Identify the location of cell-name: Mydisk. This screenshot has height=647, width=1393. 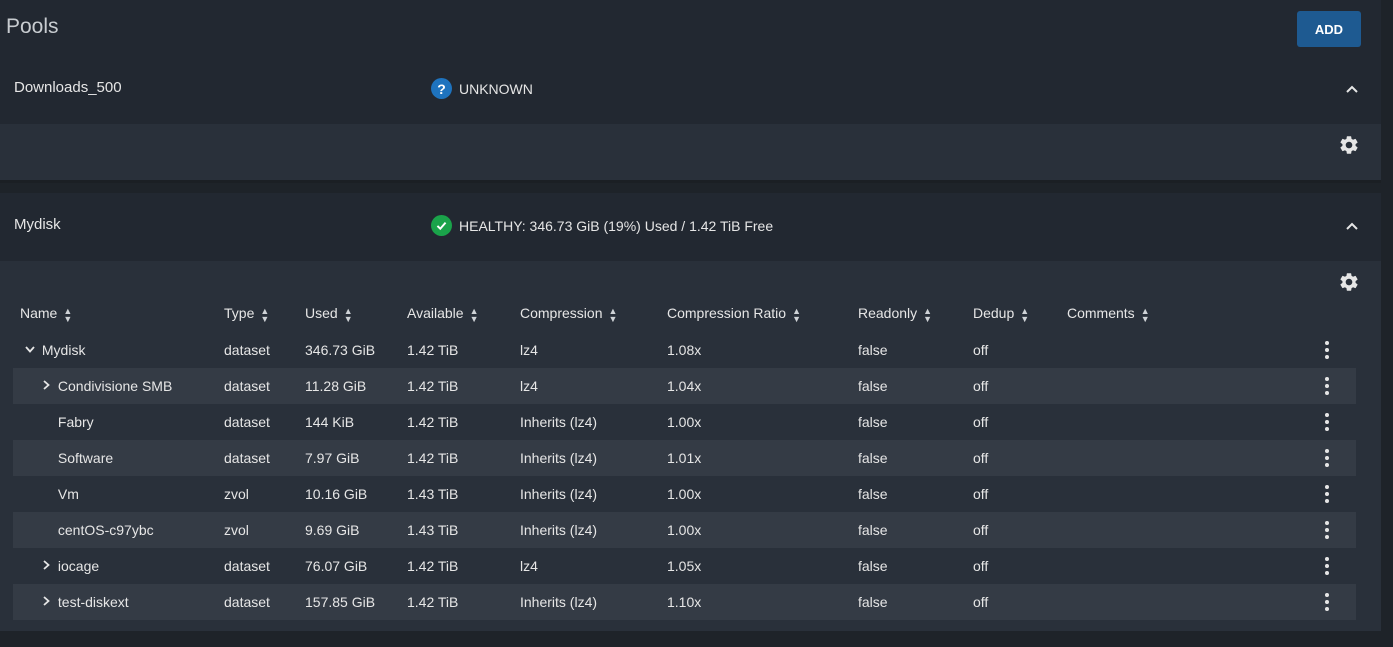
(118, 350).